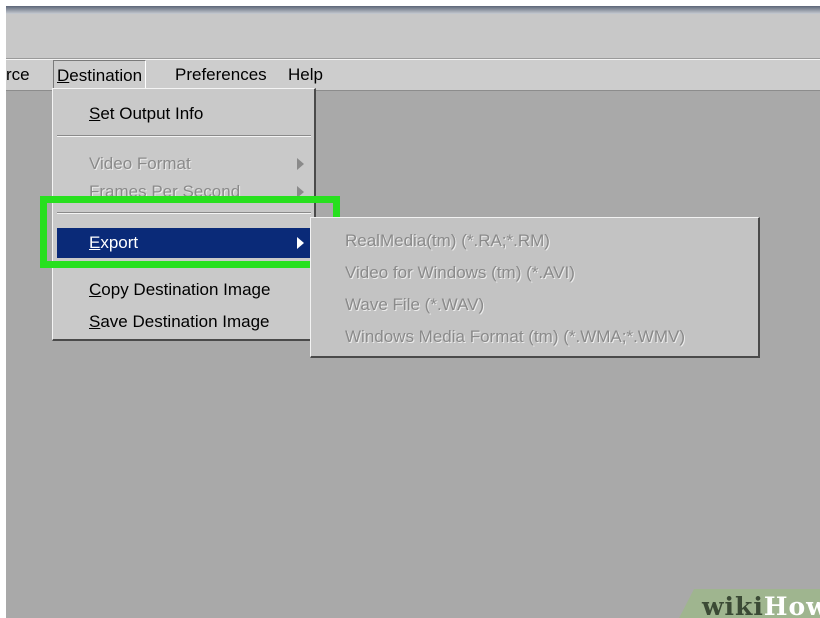  Describe the element at coordinates (184, 164) in the screenshot. I see `menu-item-video-format: Video Format` at that location.